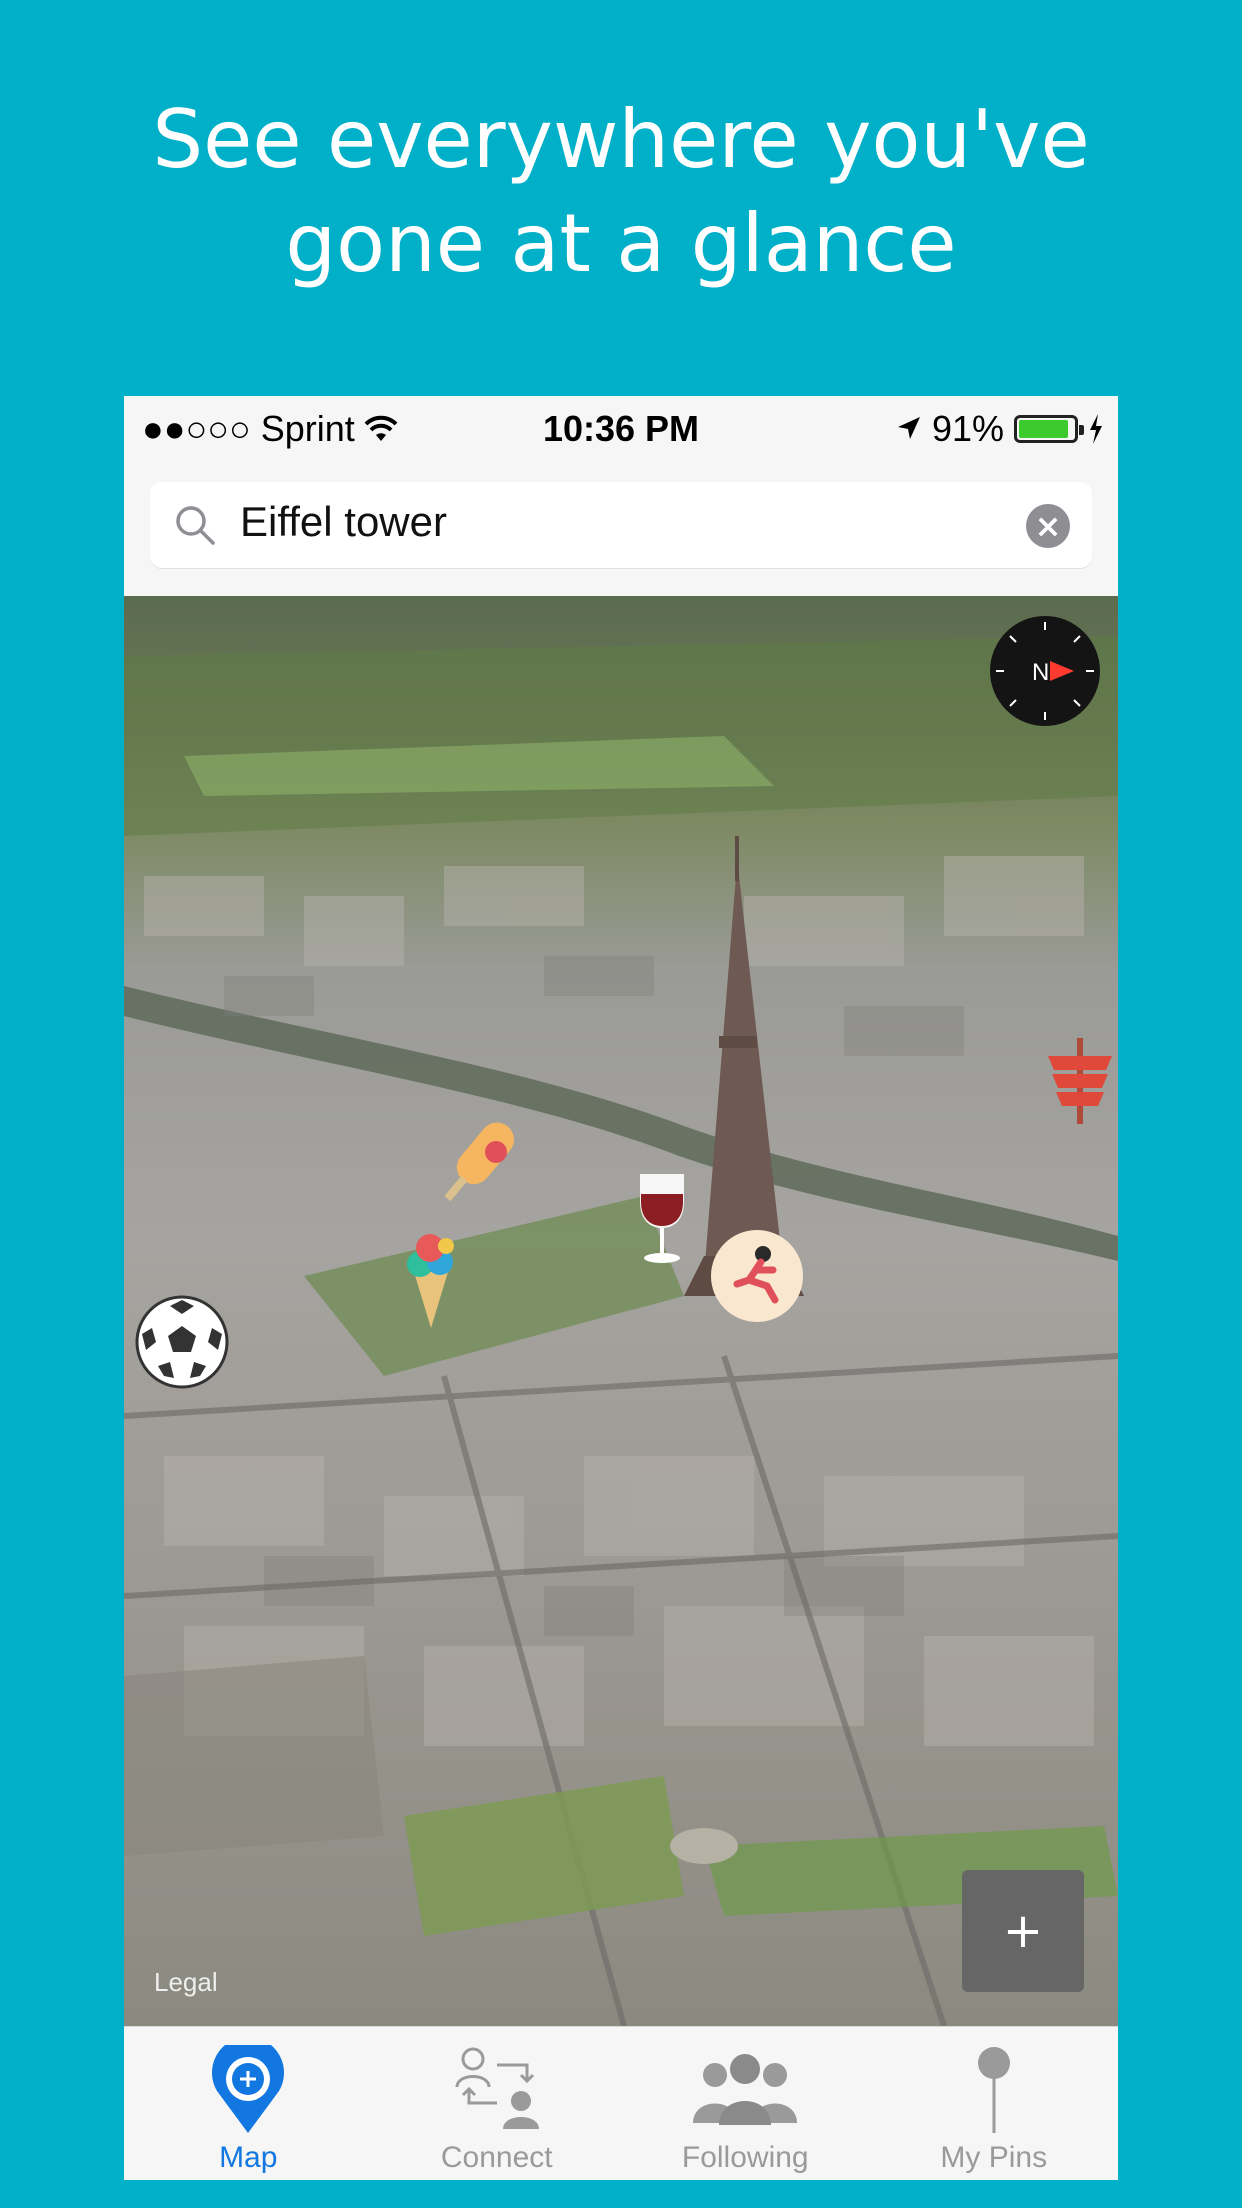 This screenshot has height=2208, width=1242. I want to click on tab-connect: Connect, so click(497, 2103).